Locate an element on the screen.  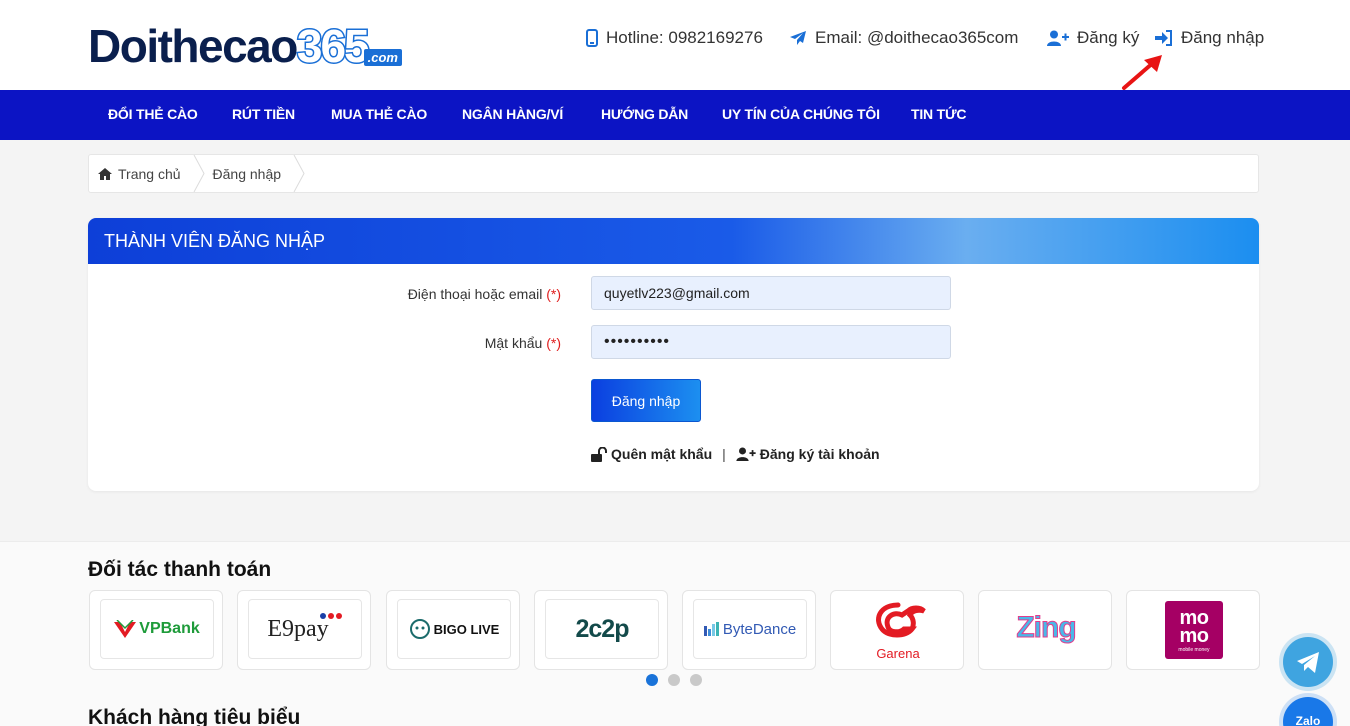
partner-e9pay: E9pay is located at coordinates (304, 630).